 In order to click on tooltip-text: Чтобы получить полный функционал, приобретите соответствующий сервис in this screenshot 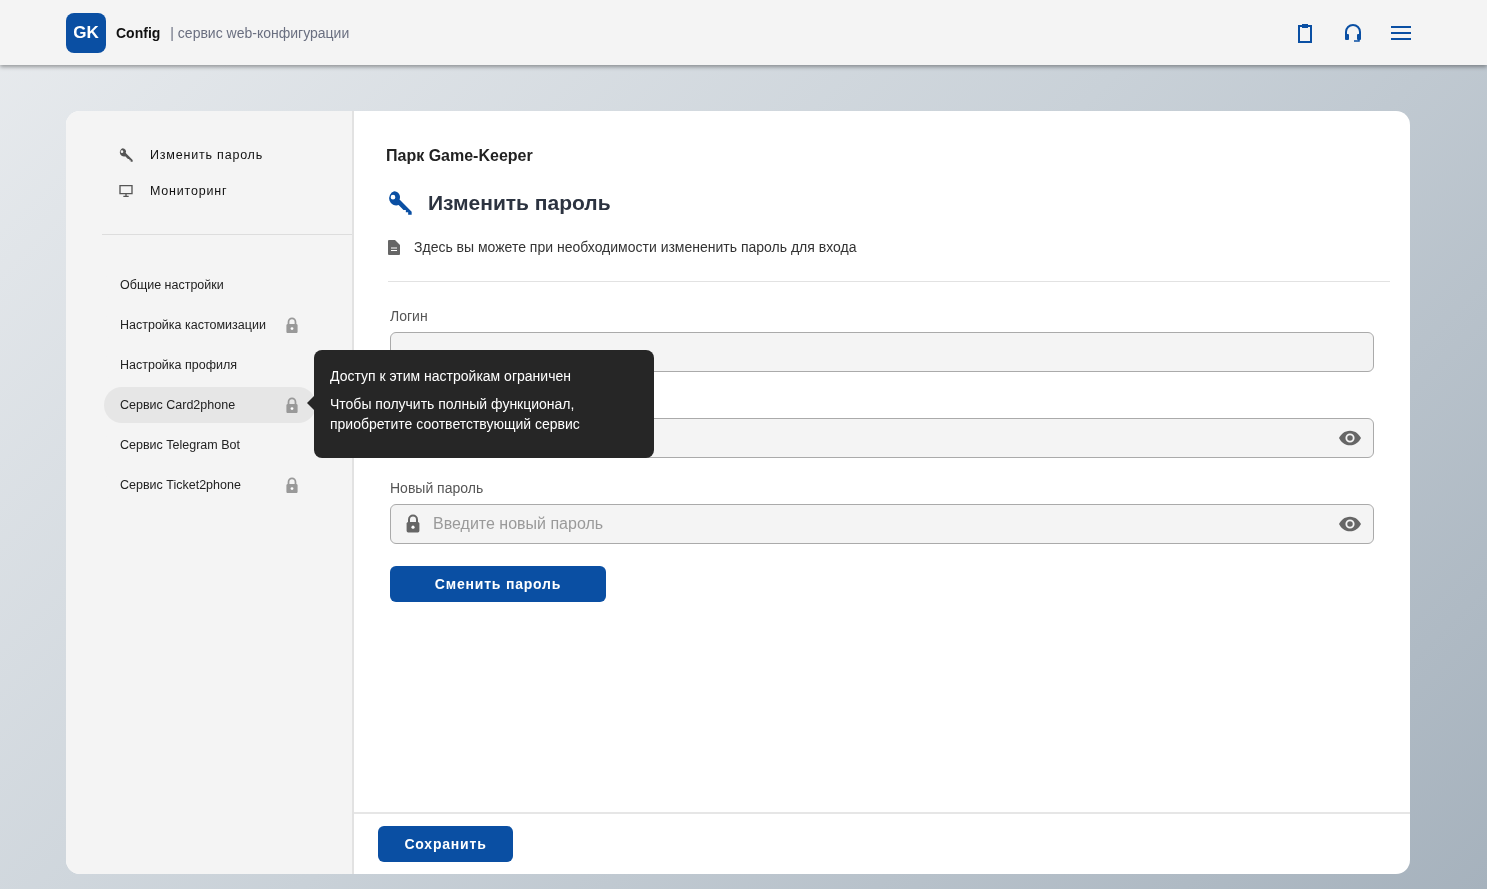, I will do `click(455, 414)`.